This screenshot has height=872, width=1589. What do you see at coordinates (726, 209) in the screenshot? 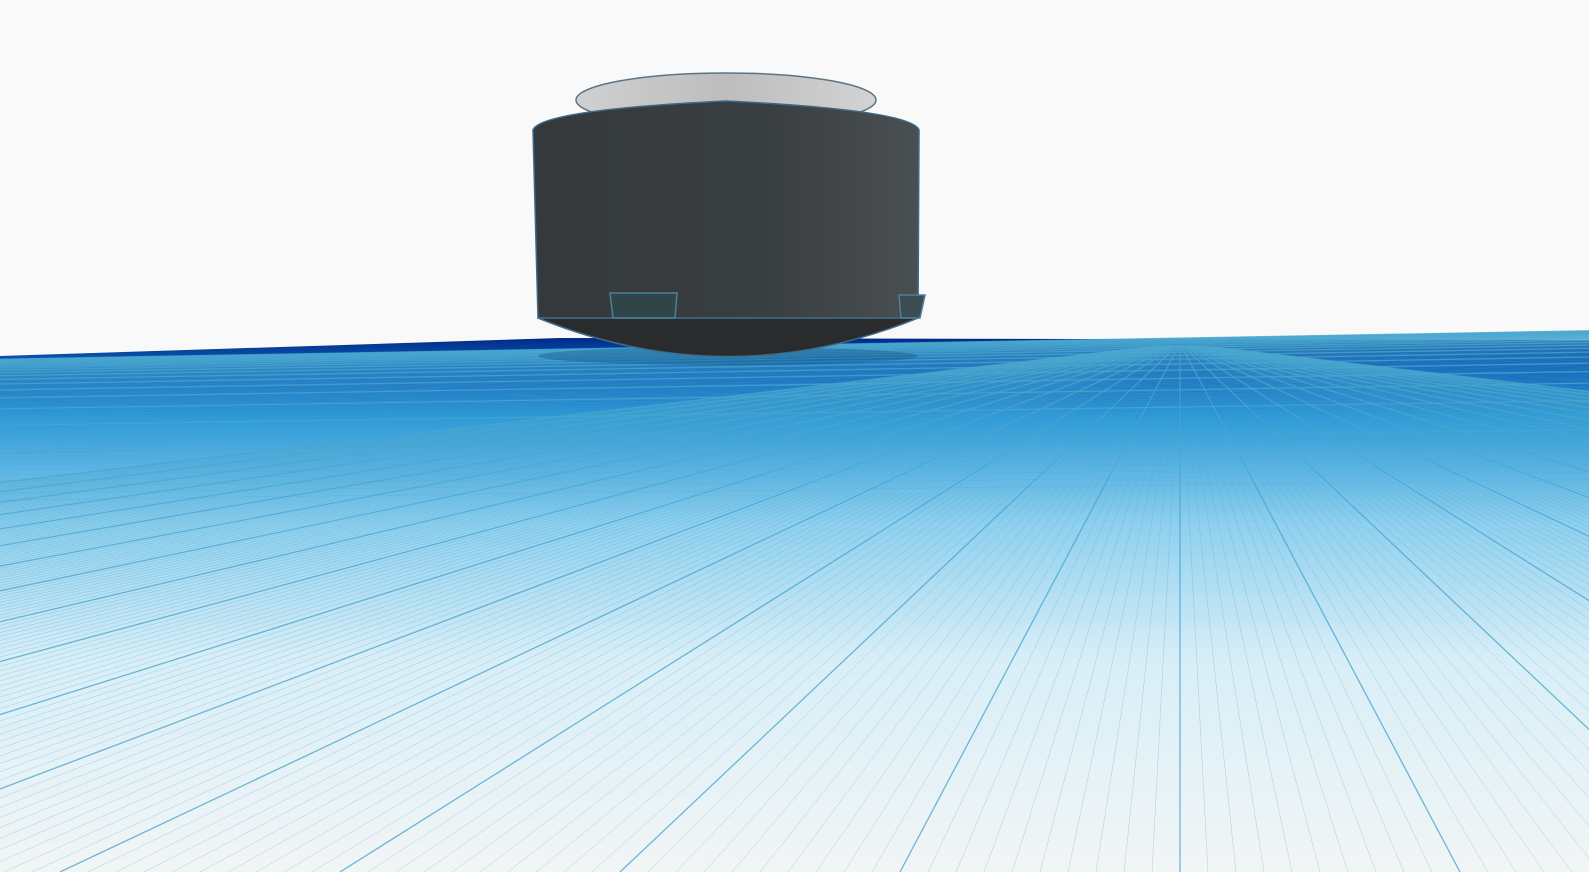
I see `object-body` at bounding box center [726, 209].